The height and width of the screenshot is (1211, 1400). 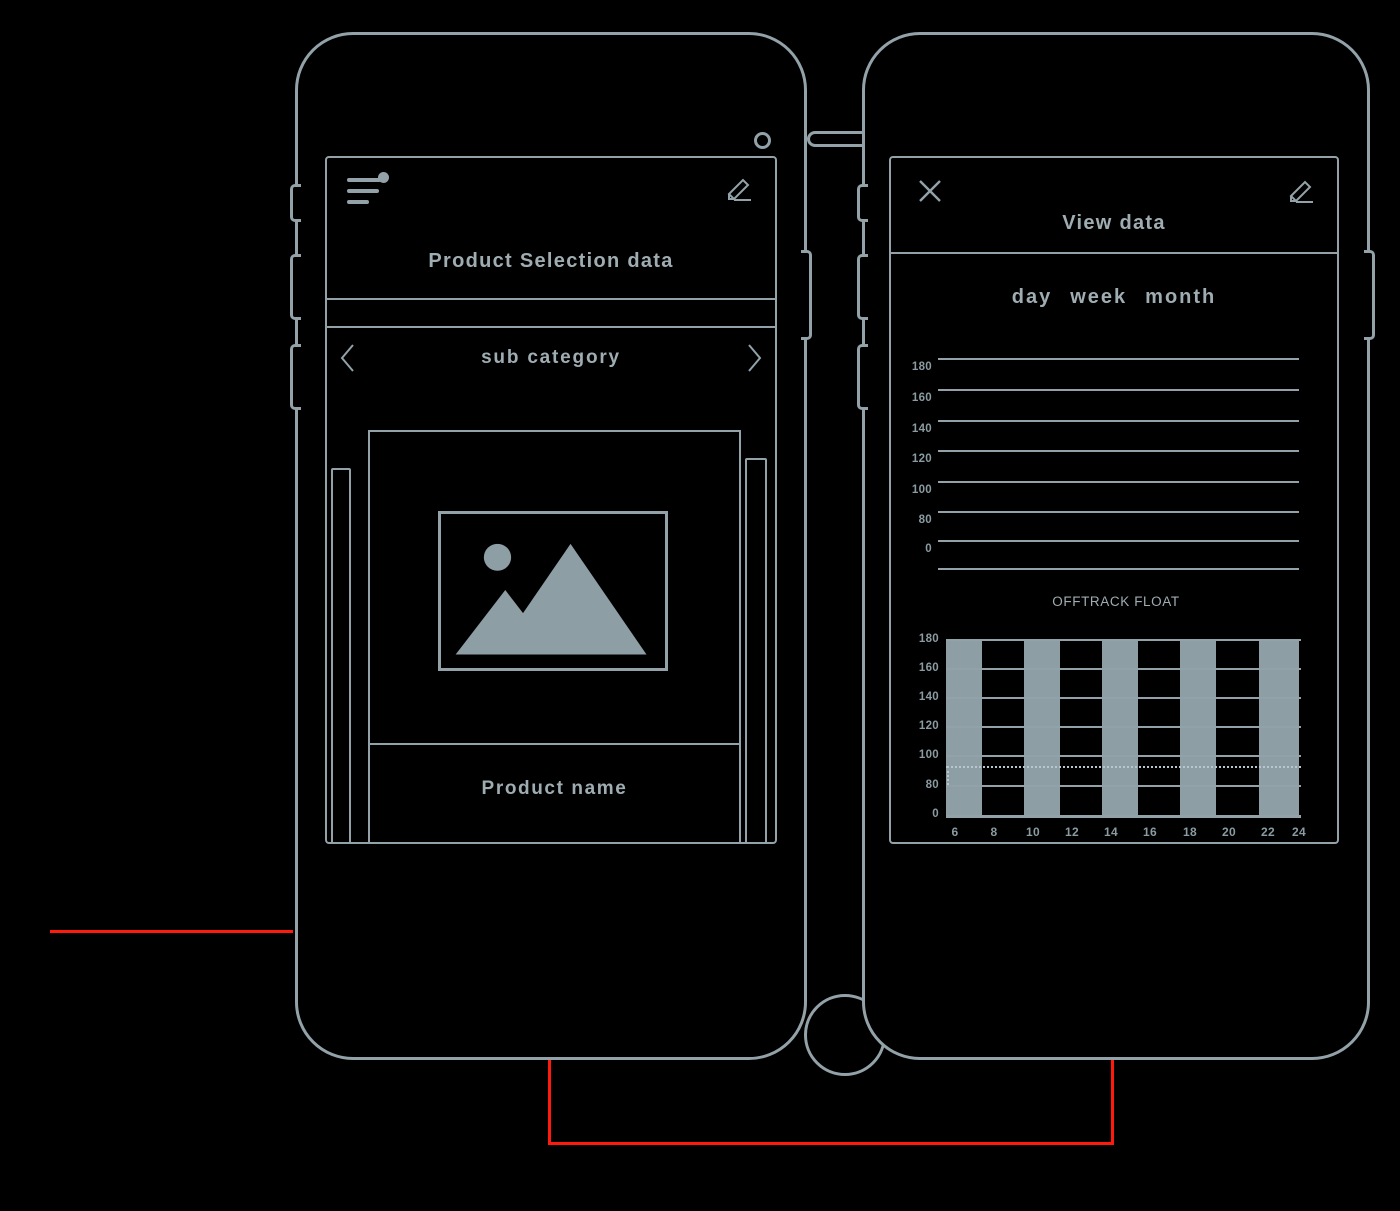 I want to click on subcategory-next-button, so click(x=754, y=358).